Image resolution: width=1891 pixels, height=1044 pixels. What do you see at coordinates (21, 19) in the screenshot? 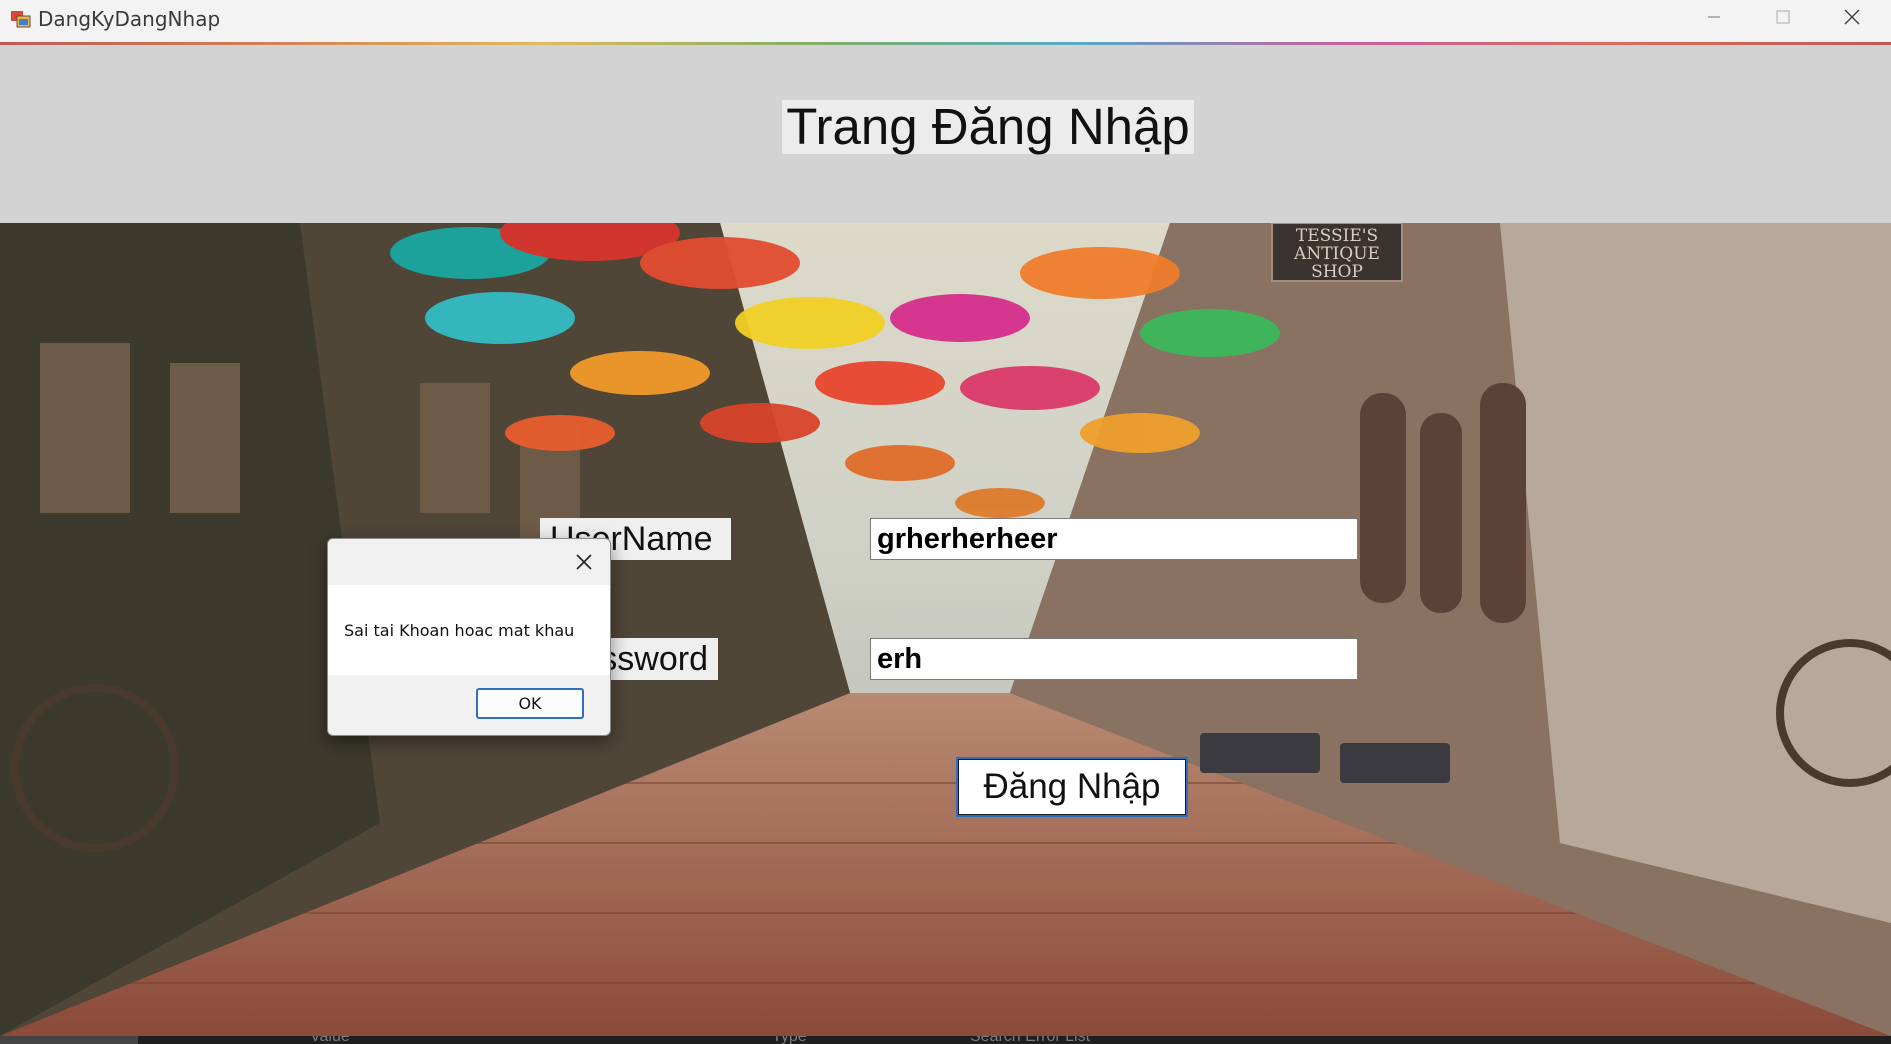
I see `app-icon` at bounding box center [21, 19].